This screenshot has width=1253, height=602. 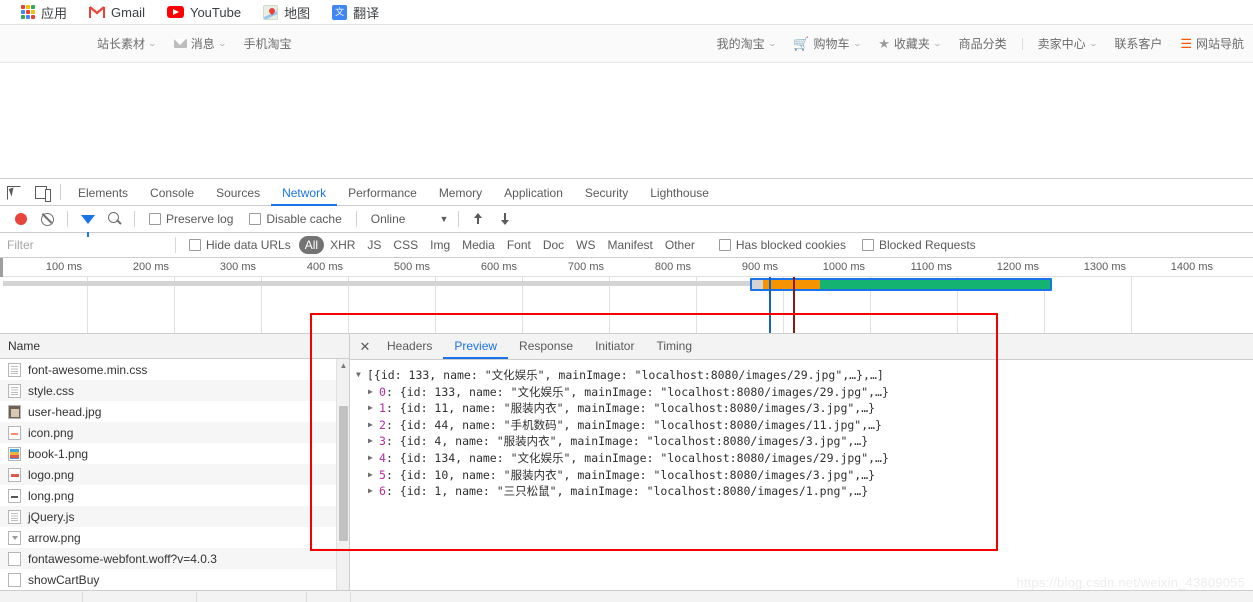 What do you see at coordinates (679, 193) in the screenshot?
I see `tab-lighthouse: Lighthouse` at bounding box center [679, 193].